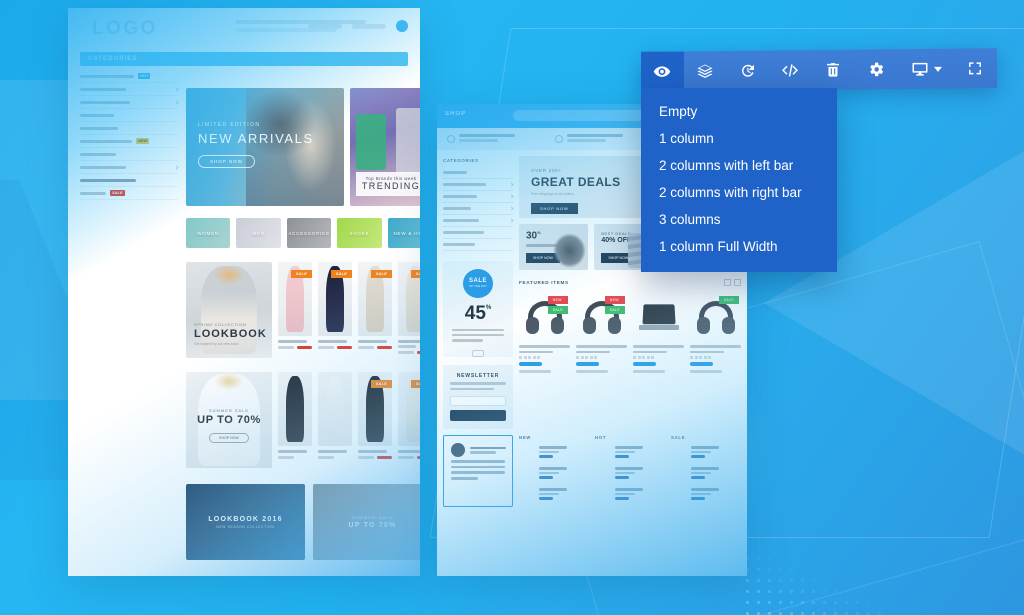  What do you see at coordinates (748, 71) in the screenshot?
I see `history-icon` at bounding box center [748, 71].